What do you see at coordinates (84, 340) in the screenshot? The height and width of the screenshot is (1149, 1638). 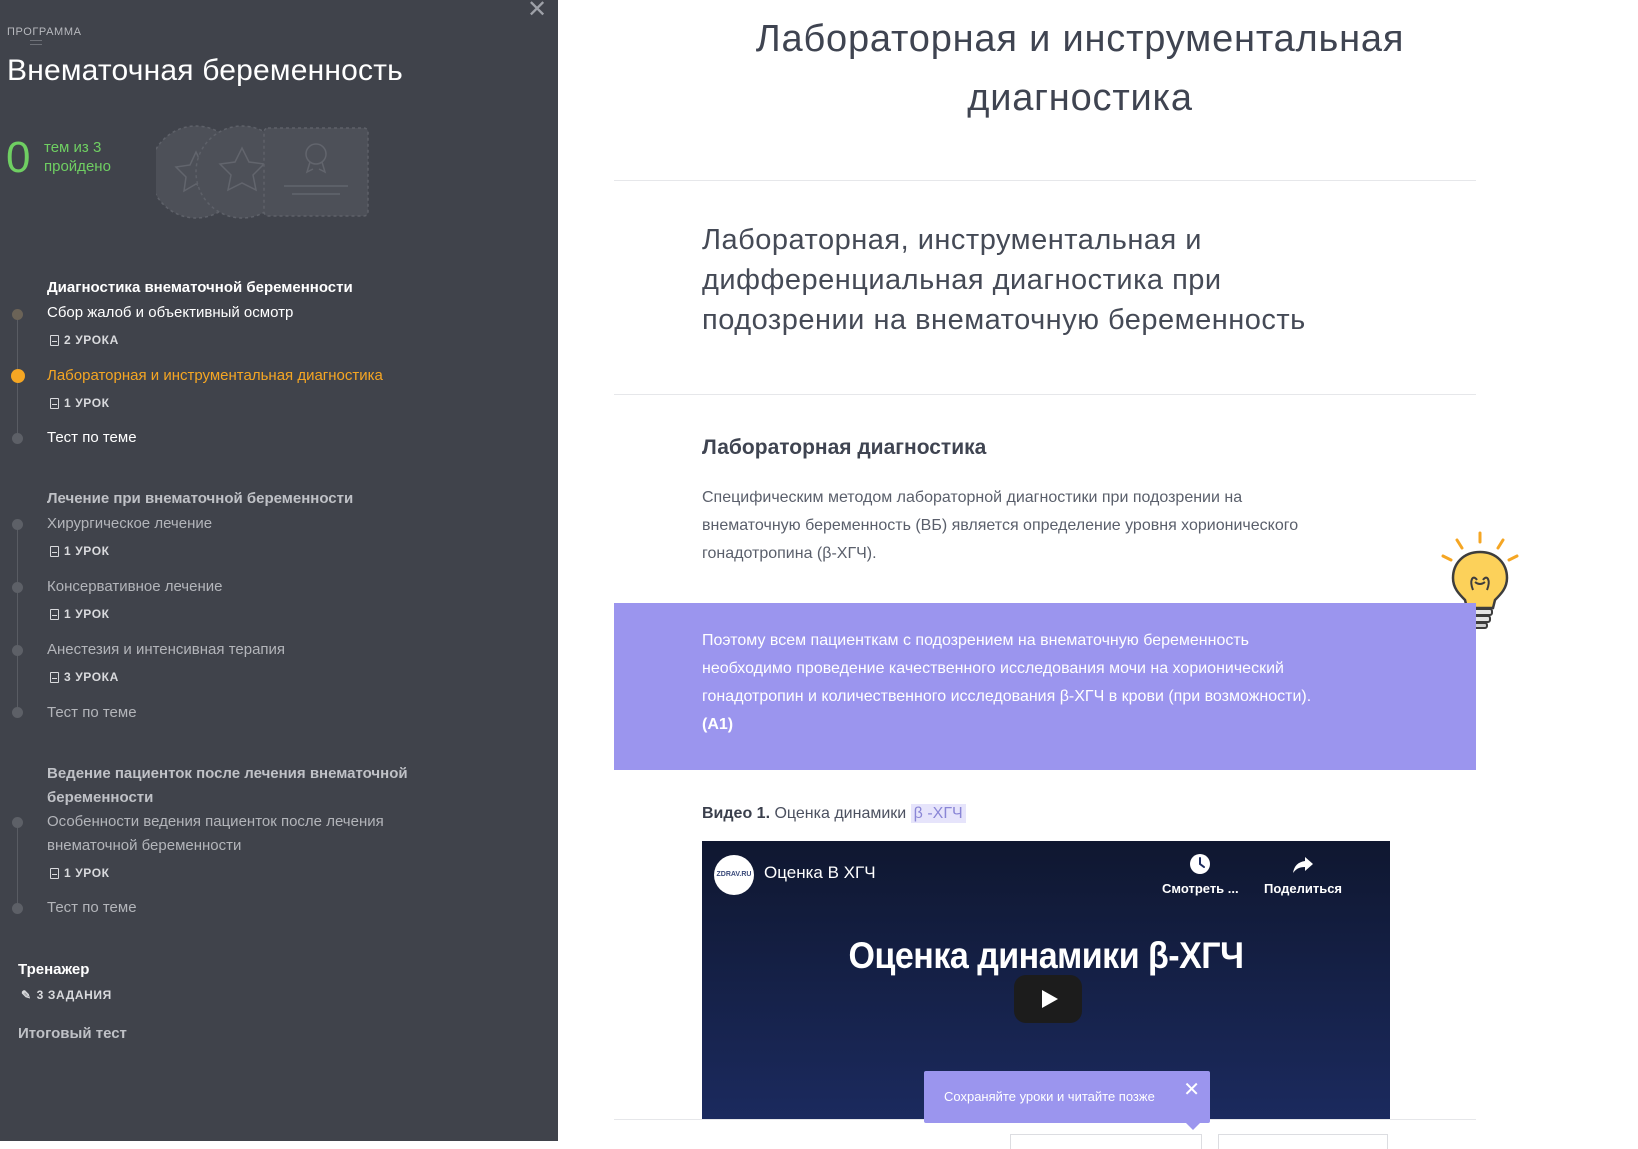 I see `lesson-count: 2 УРОКА` at bounding box center [84, 340].